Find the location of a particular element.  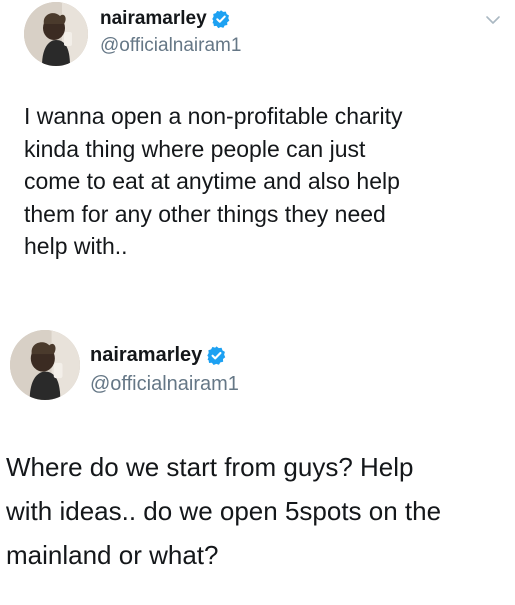

tweet-text-line: kinda thing where people can just is located at coordinates (195, 148).